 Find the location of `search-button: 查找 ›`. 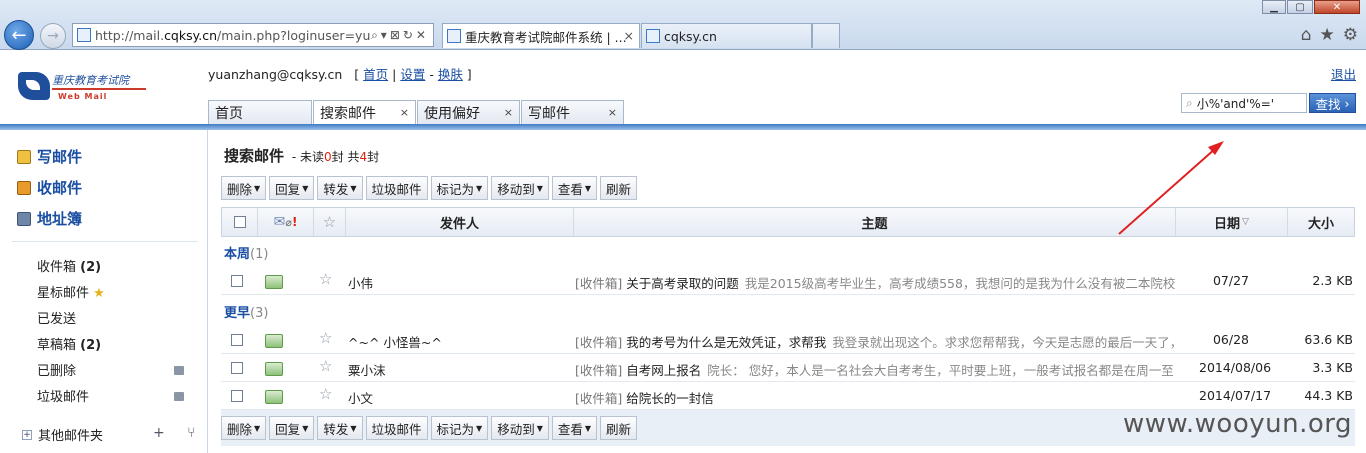

search-button: 查找 › is located at coordinates (1332, 103).